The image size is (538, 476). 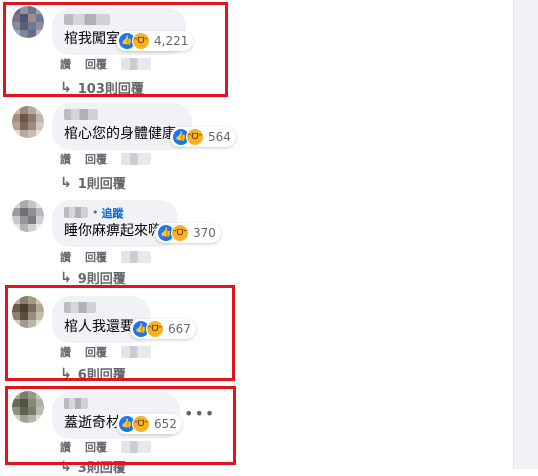 I want to click on view-replies-link: ↳ 1則回覆, so click(x=93, y=183).